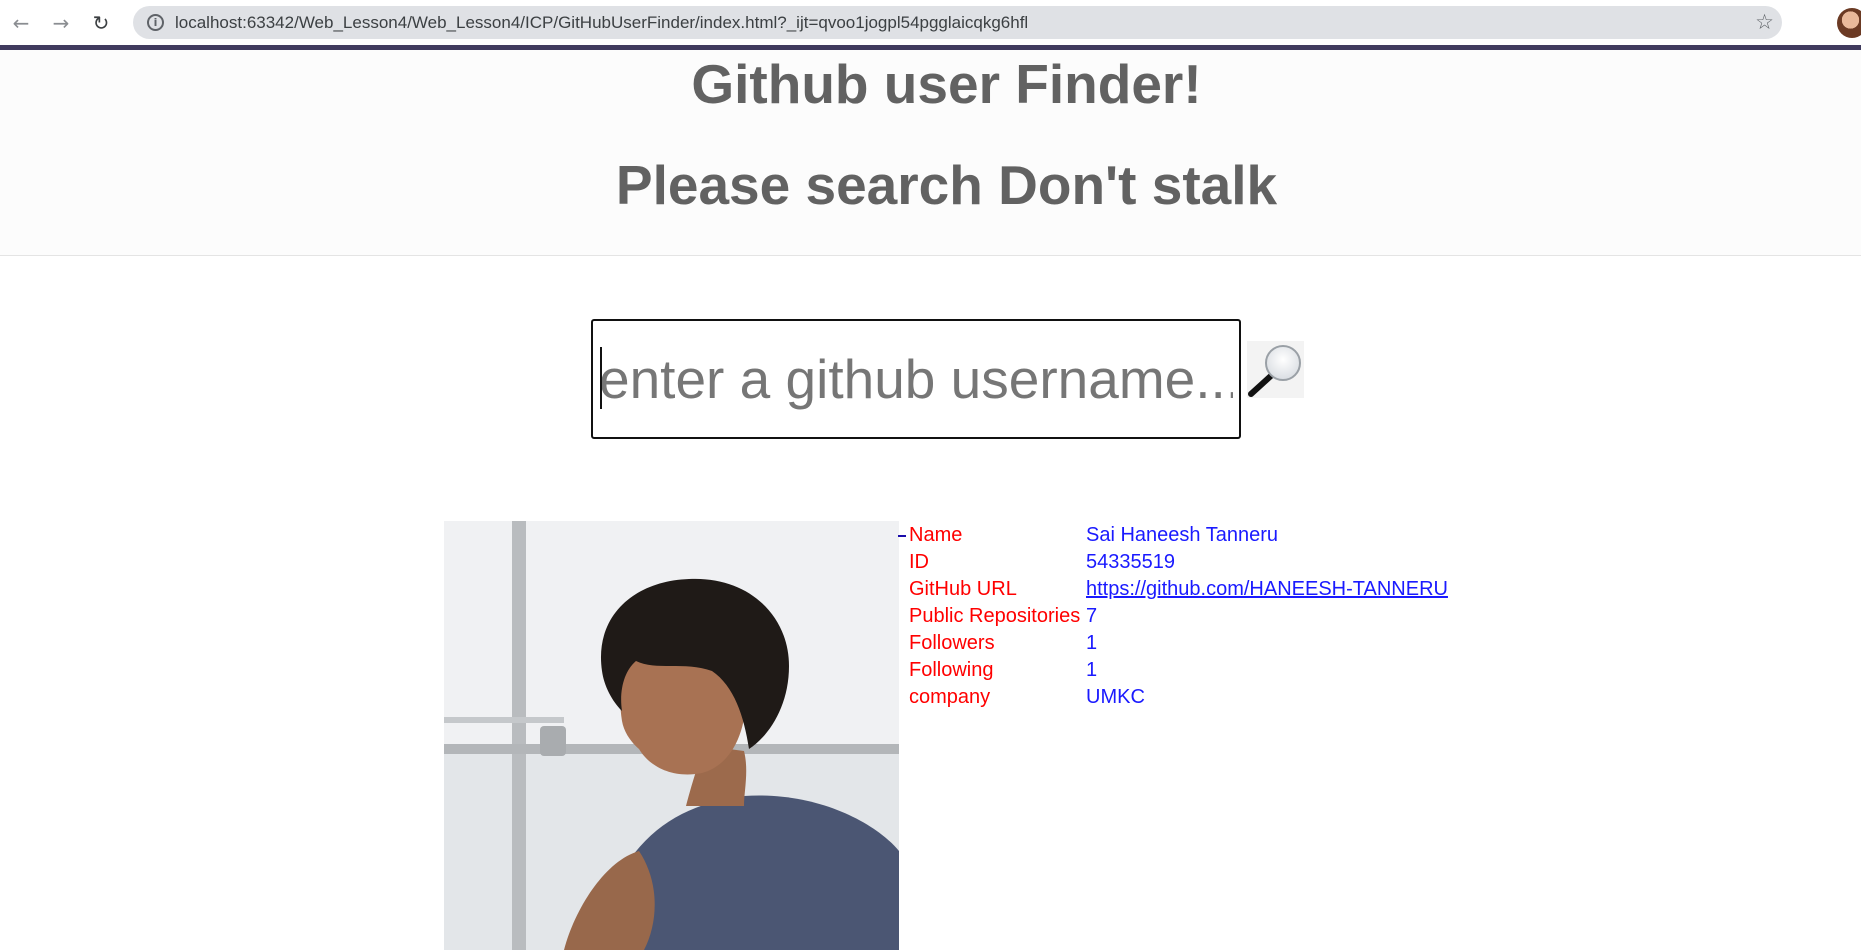 The image size is (1861, 950). Describe the element at coordinates (919, 562) in the screenshot. I see `field-label: ID` at that location.